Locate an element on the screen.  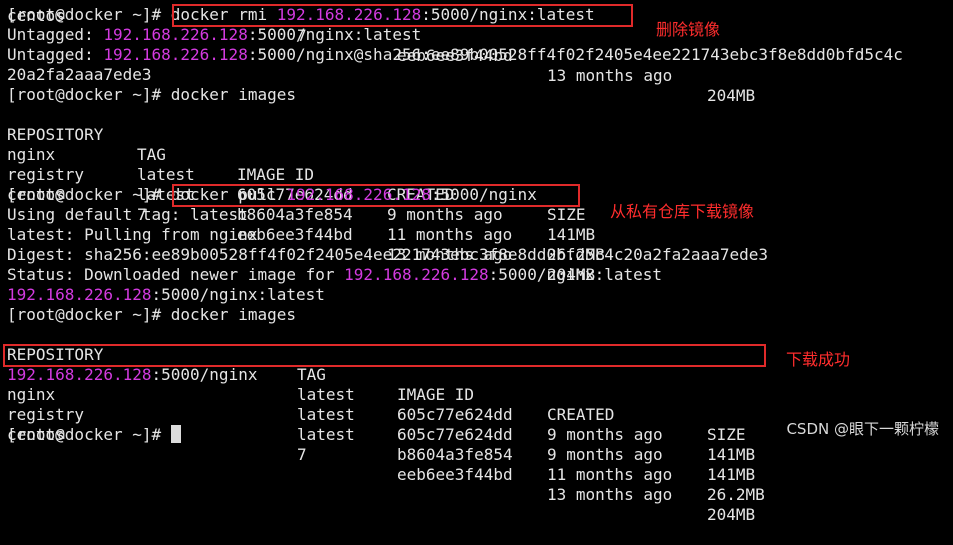
output-line: latest: Pulling from nginx is located at coordinates (132, 234).